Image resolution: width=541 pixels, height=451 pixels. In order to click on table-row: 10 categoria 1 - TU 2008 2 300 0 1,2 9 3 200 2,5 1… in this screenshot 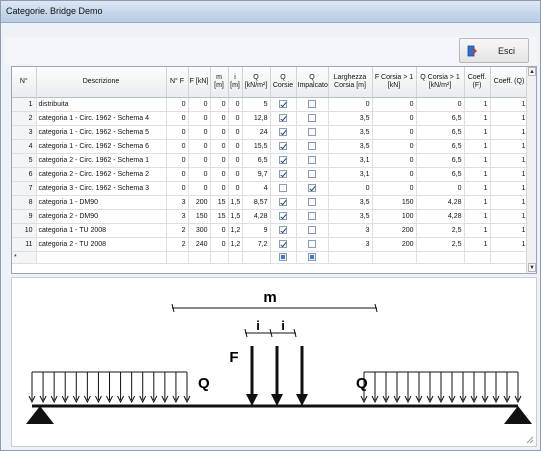, I will do `click(270, 230)`.